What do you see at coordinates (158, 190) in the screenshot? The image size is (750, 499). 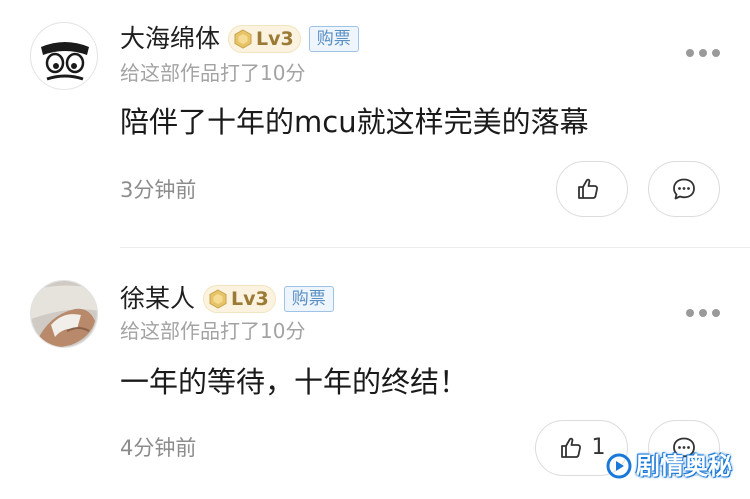 I see `timestamp: 3分钟前` at bounding box center [158, 190].